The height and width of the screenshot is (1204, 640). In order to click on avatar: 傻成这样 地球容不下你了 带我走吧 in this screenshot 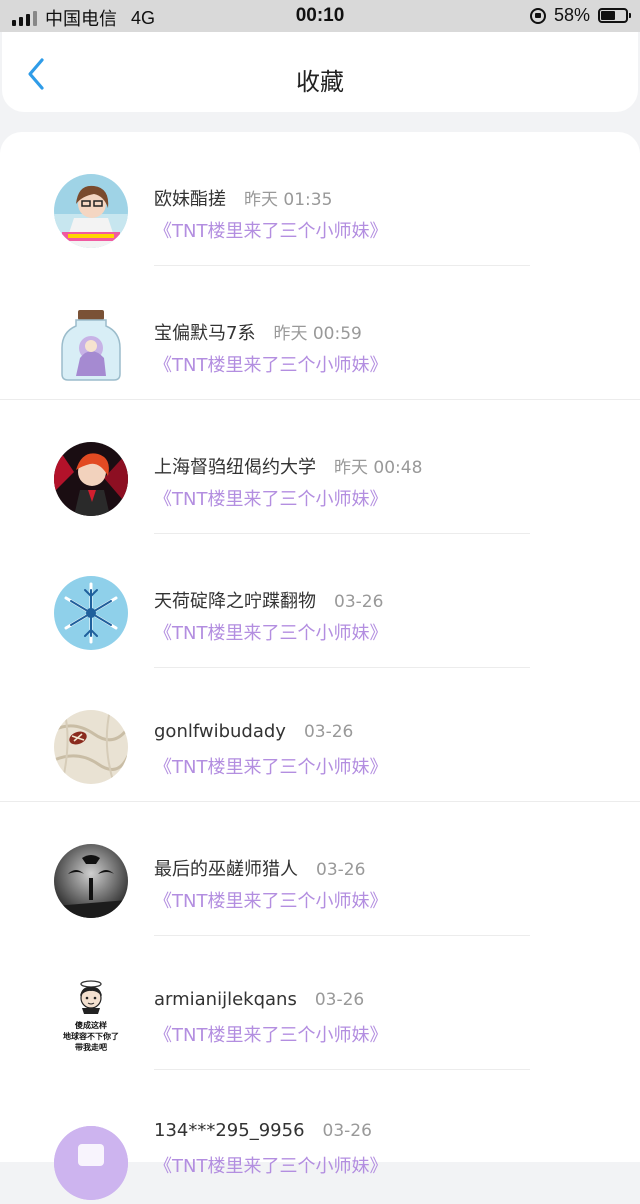, I will do `click(91, 1015)`.